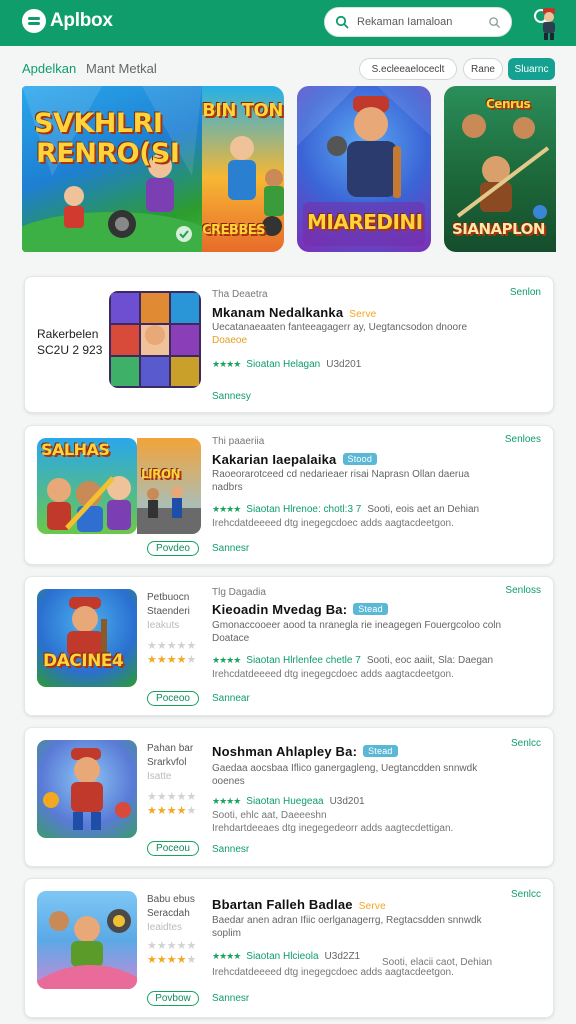  I want to click on rating-text: Siaotan Hlcieola, so click(282, 956).